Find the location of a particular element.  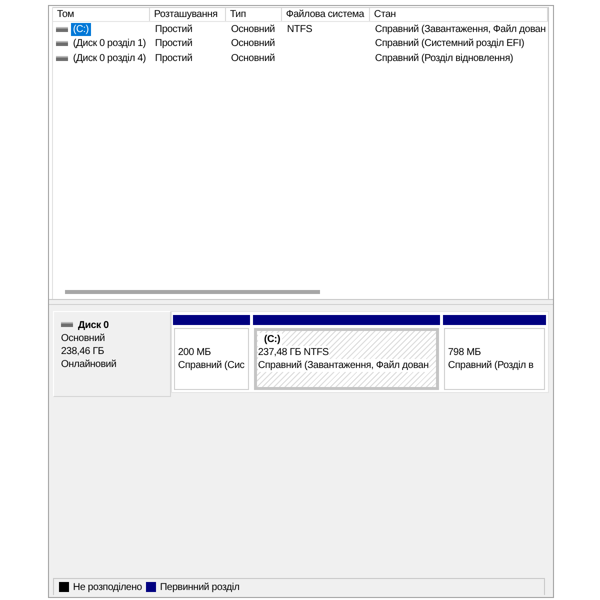

partition-block: (C:) 237,48 ГБ NTFS Справний (Завантаження, Файл дован is located at coordinates (346, 359).